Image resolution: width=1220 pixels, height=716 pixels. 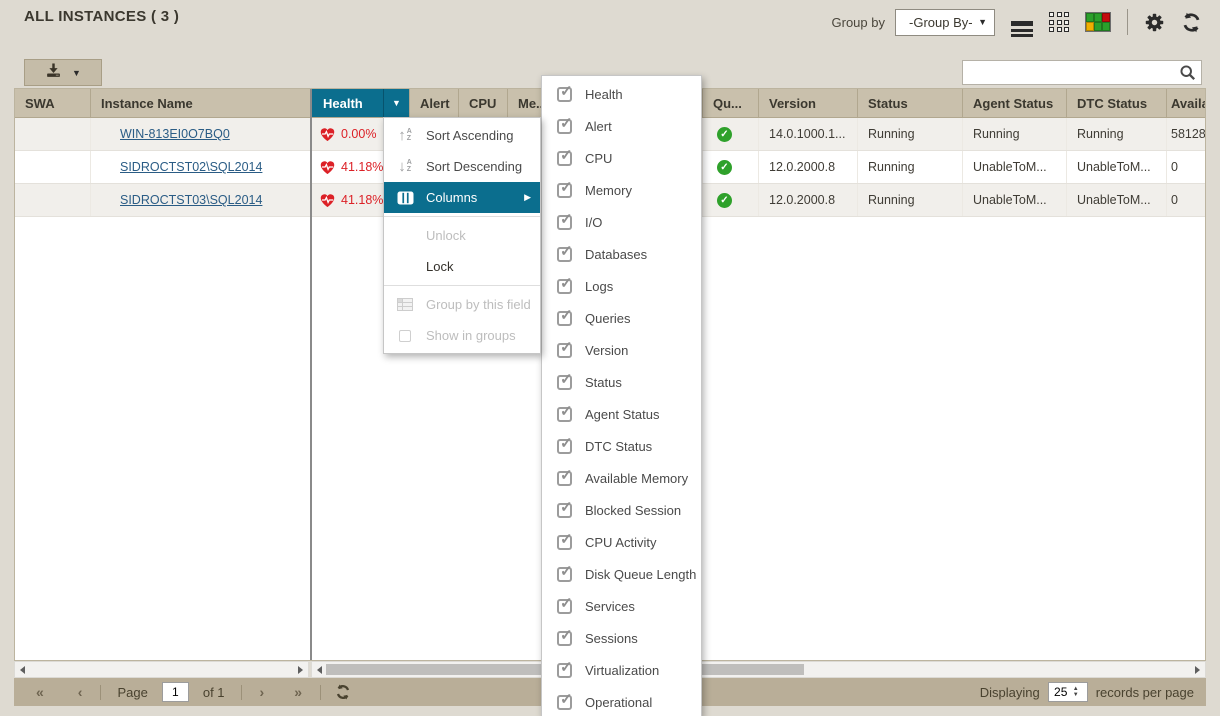 What do you see at coordinates (621, 701) in the screenshot?
I see `submenu-item-operational: Operational` at bounding box center [621, 701].